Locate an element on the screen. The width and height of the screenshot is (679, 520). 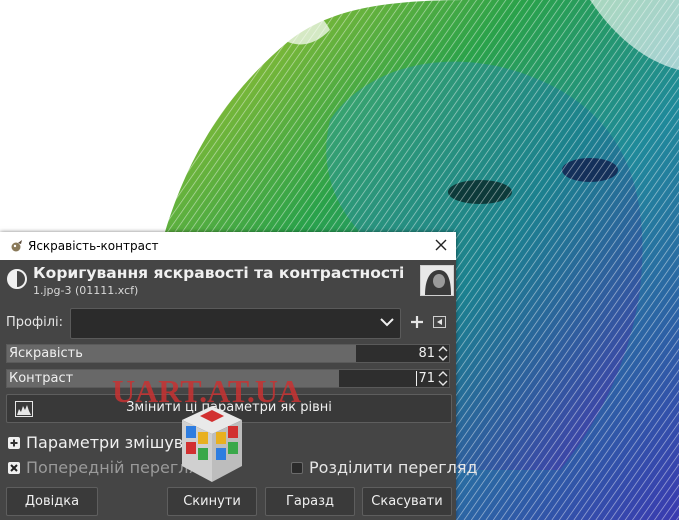
brightness-label: Яскравість is located at coordinates (46, 353).